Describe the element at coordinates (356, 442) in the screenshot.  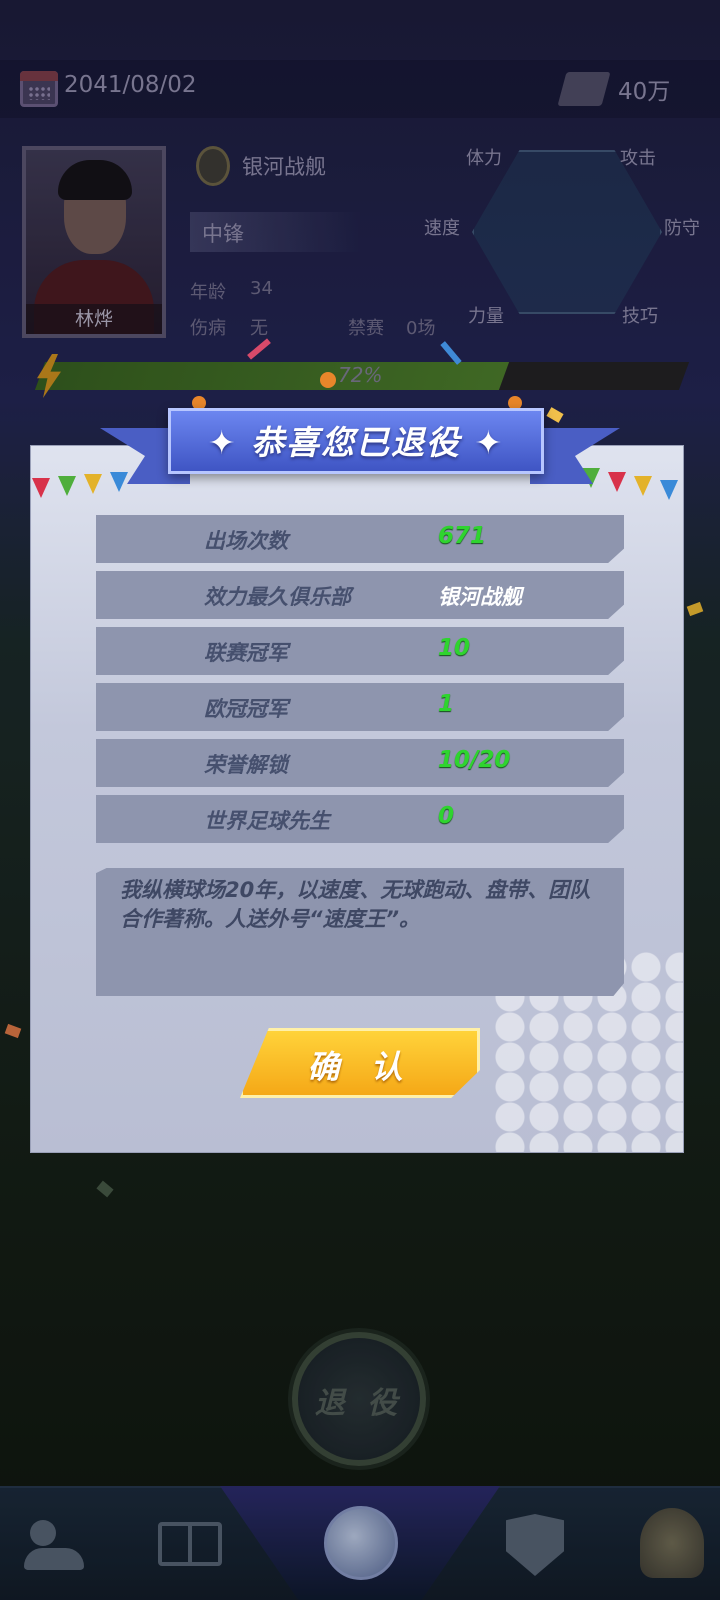
I see `modal-title: ✦ 恭喜您已退役 ✦` at that location.